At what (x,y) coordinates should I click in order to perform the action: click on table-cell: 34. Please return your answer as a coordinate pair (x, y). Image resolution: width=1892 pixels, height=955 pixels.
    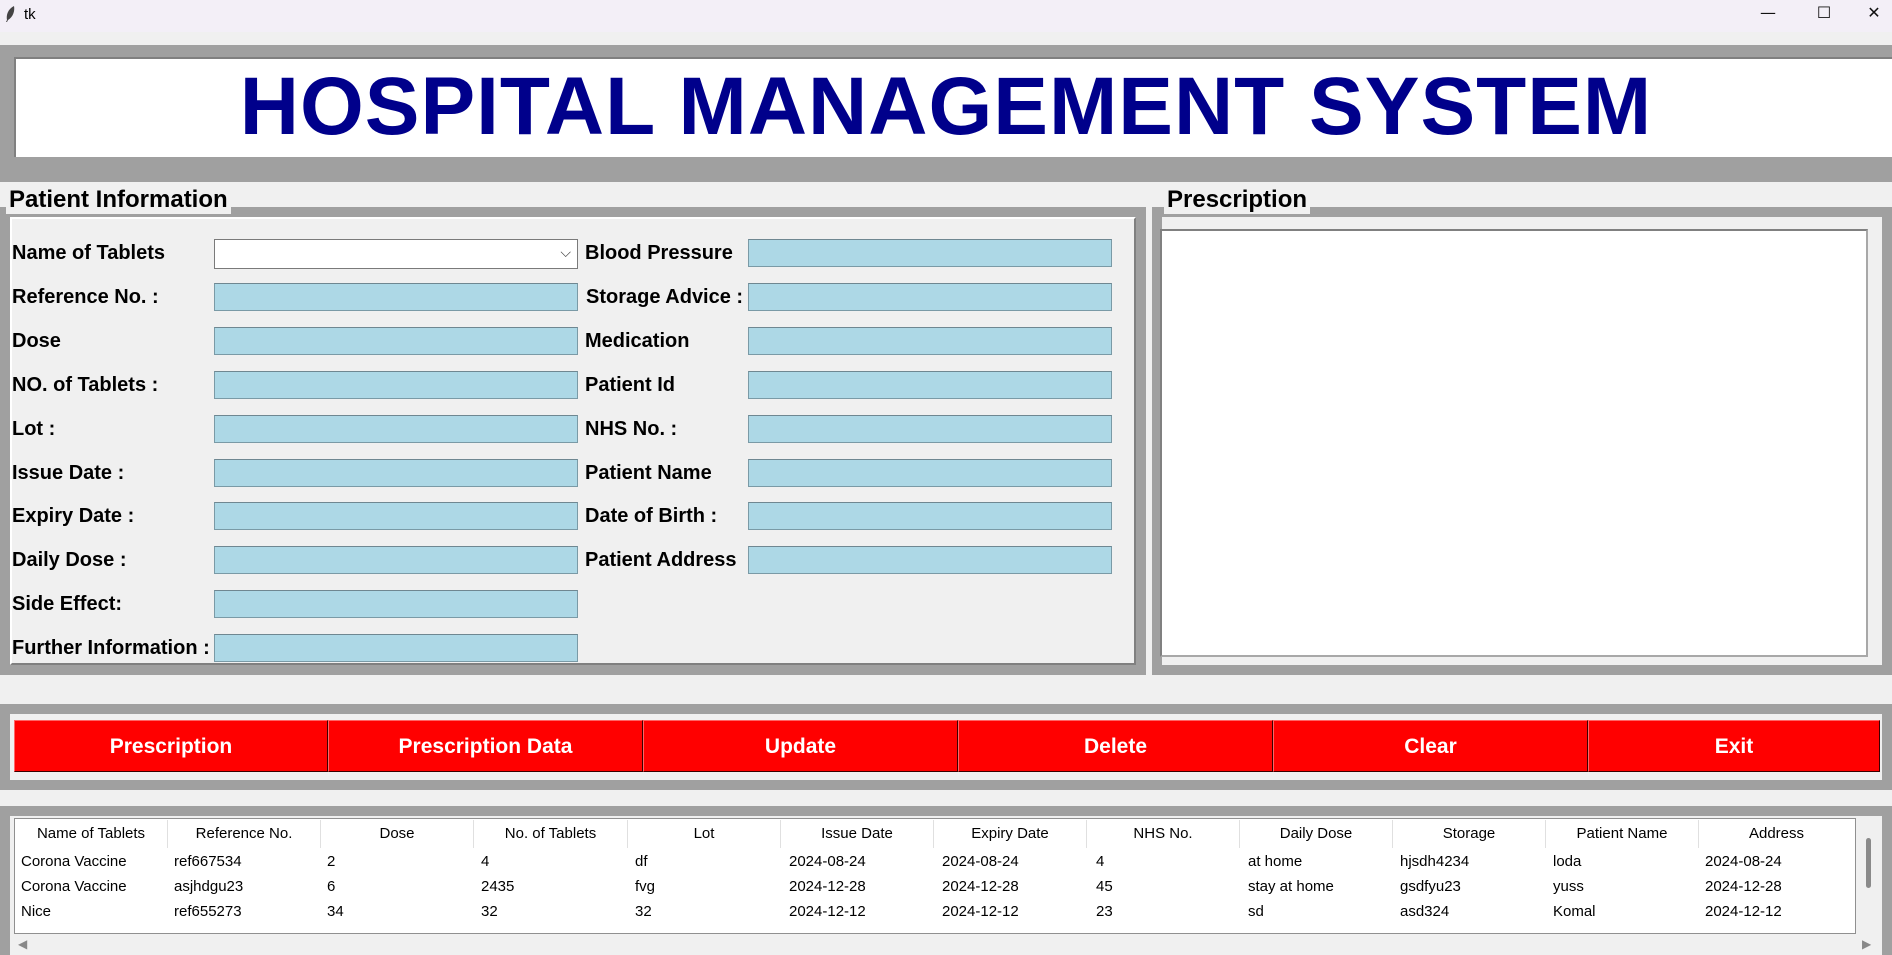
    Looking at the image, I should click on (335, 911).